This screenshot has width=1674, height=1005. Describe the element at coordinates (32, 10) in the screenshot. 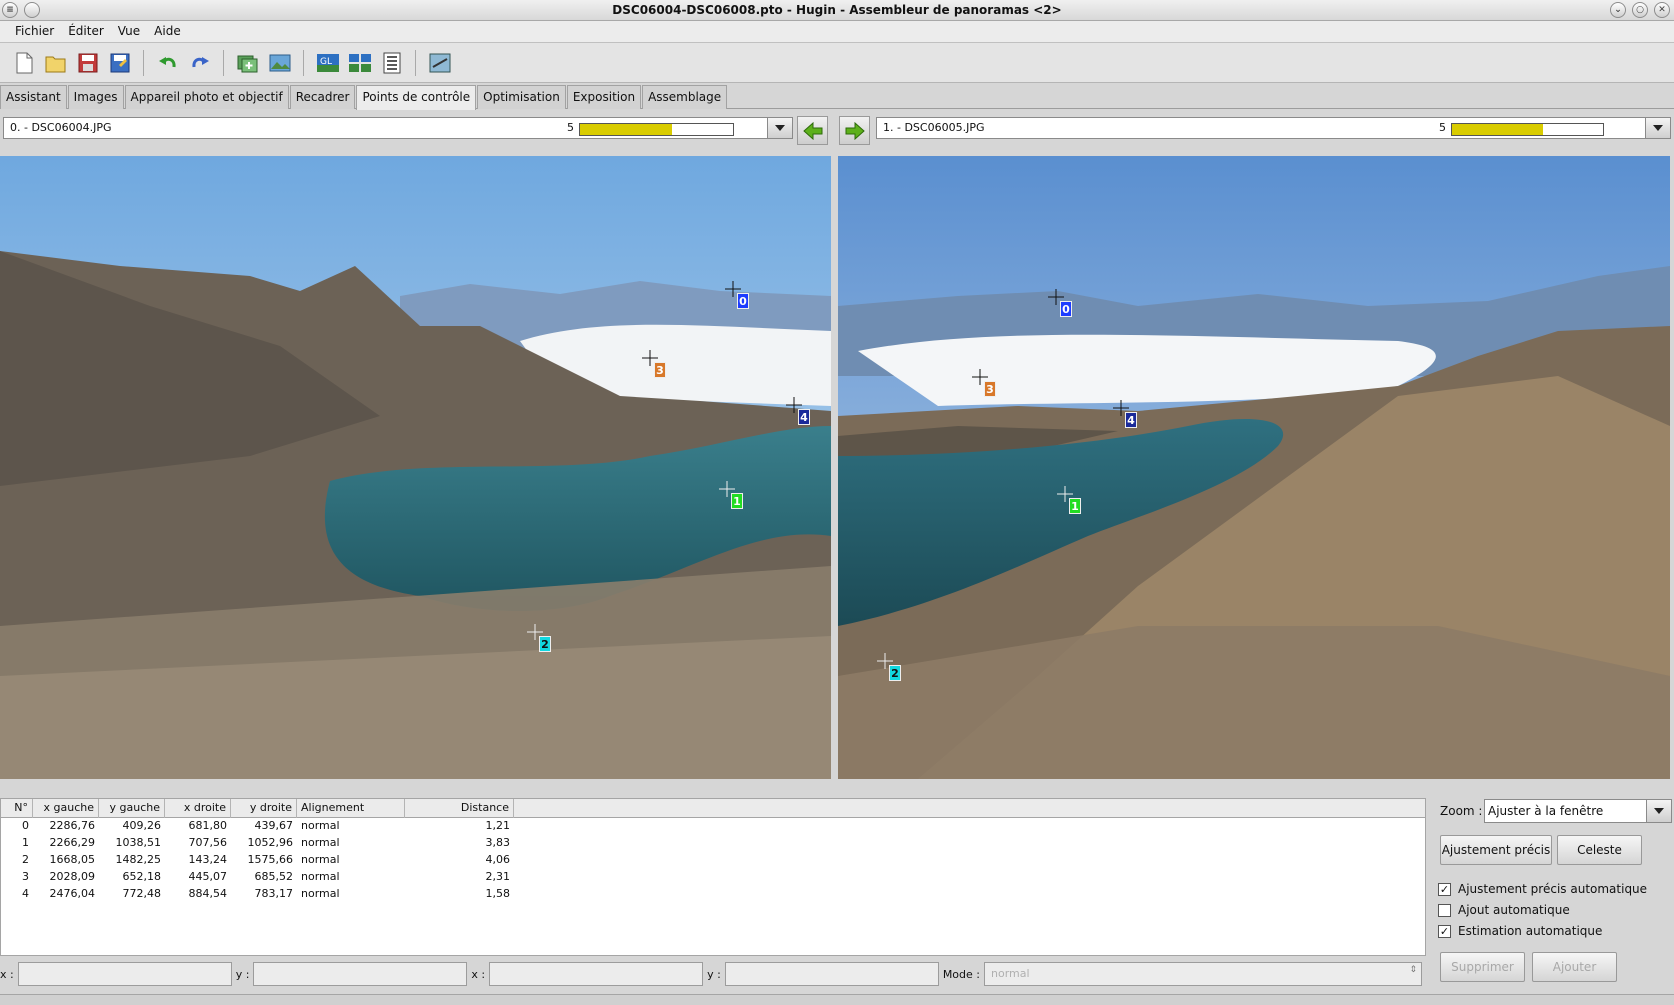

I see `window-sticky-icon` at that location.